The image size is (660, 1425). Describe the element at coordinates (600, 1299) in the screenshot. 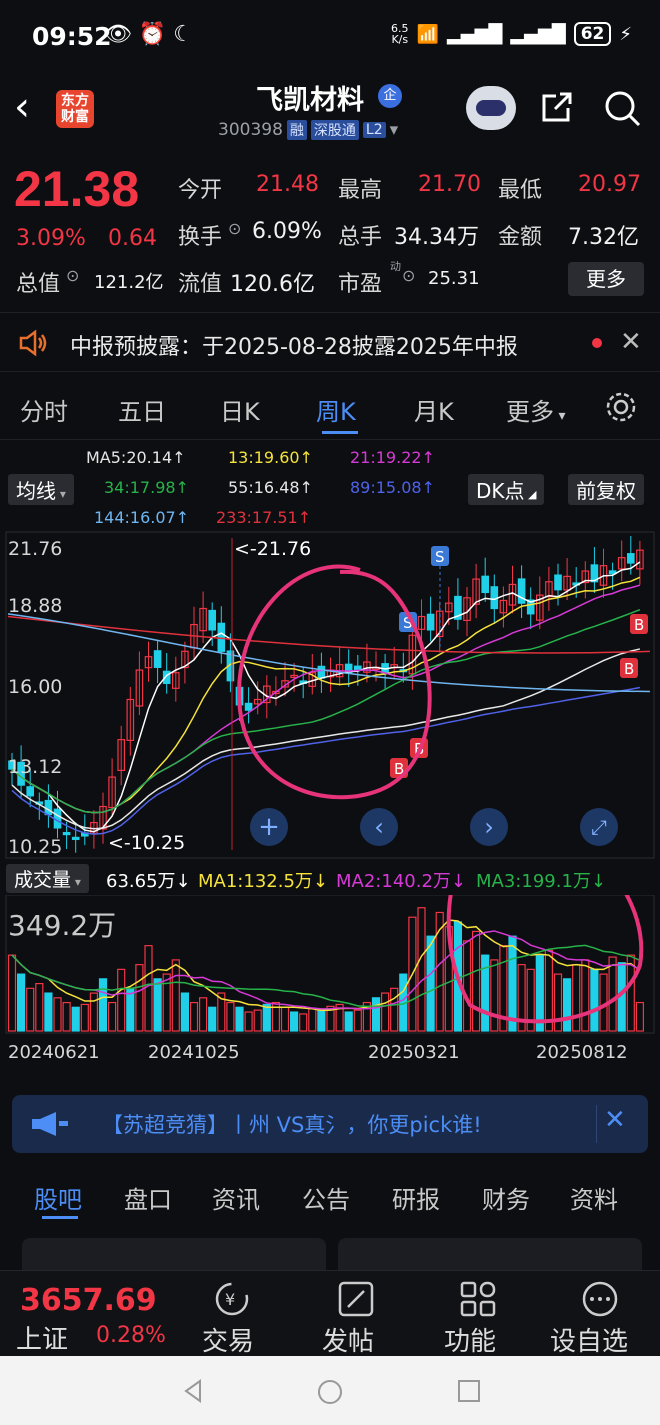

I see `watchlist-icon` at that location.